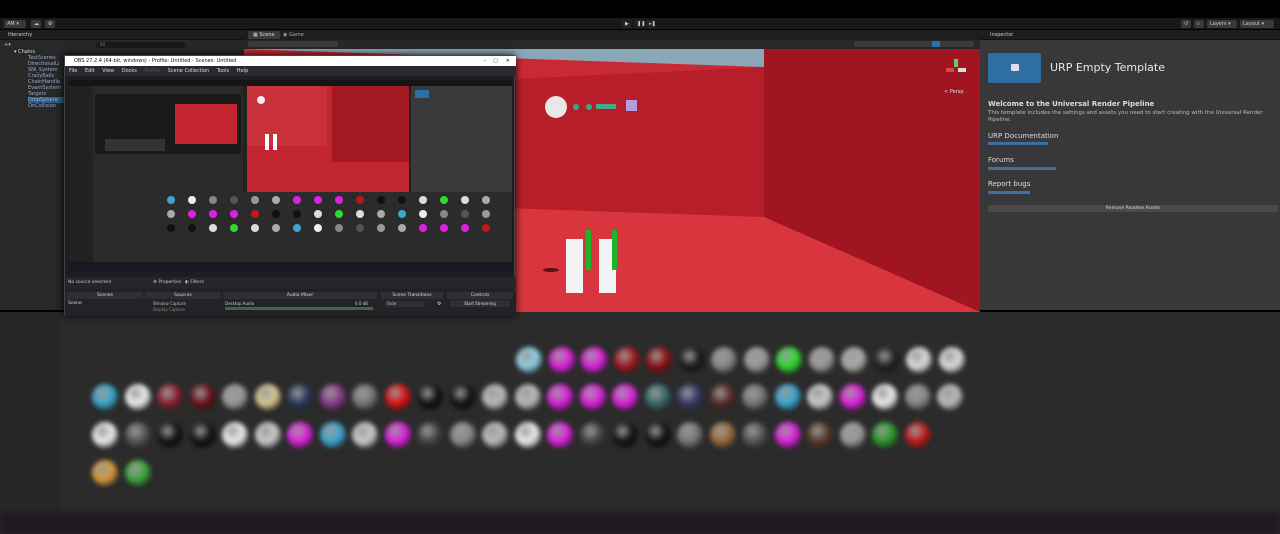  I want to click on scene-gizmo-group, so click(914, 44).